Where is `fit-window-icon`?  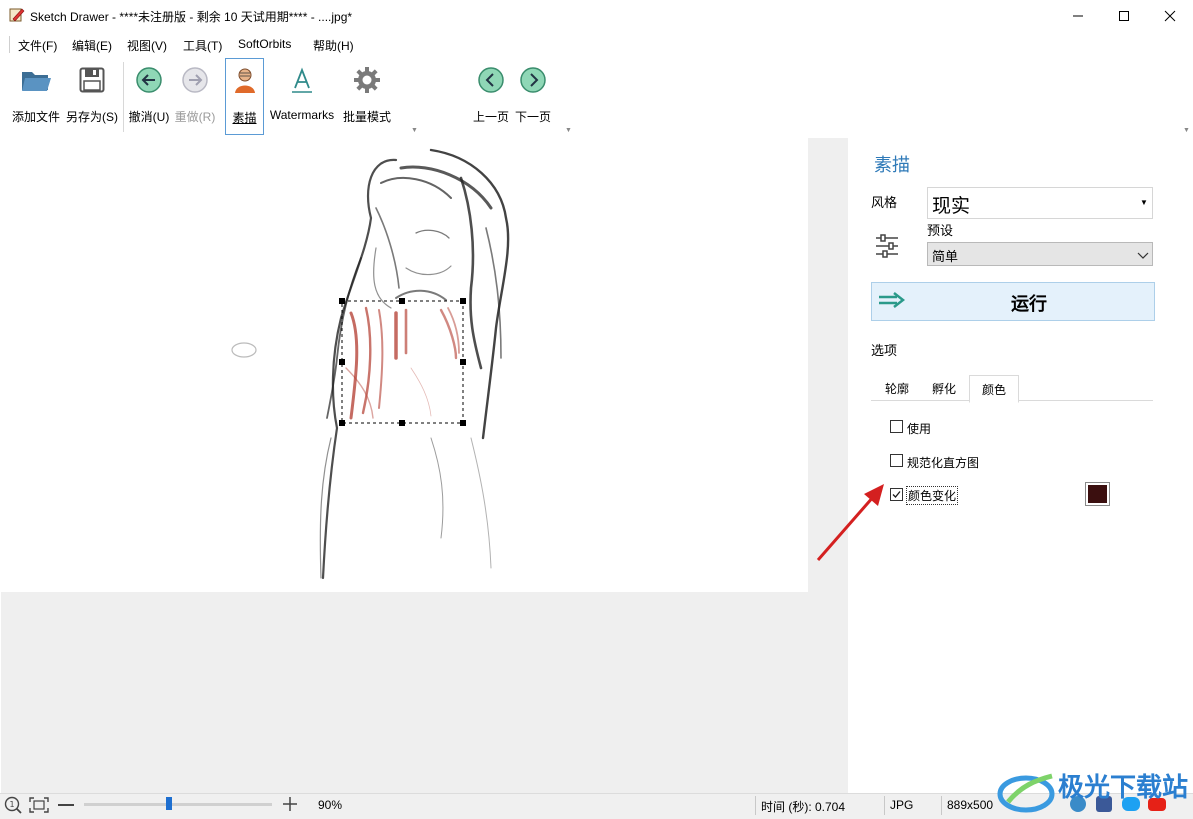 fit-window-icon is located at coordinates (39, 806).